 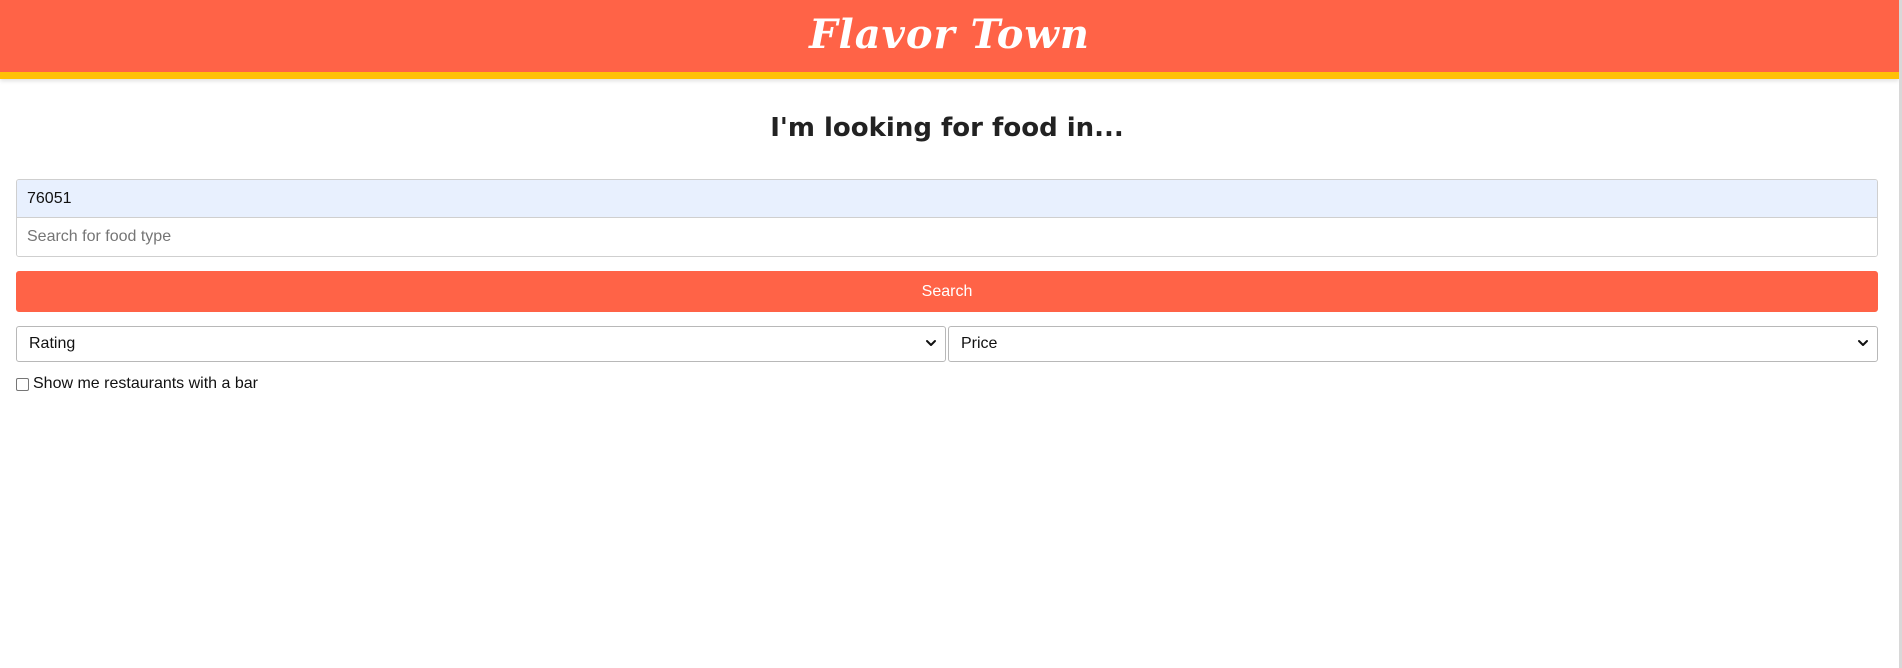 What do you see at coordinates (22, 384) in the screenshot?
I see `bar-checkbox` at bounding box center [22, 384].